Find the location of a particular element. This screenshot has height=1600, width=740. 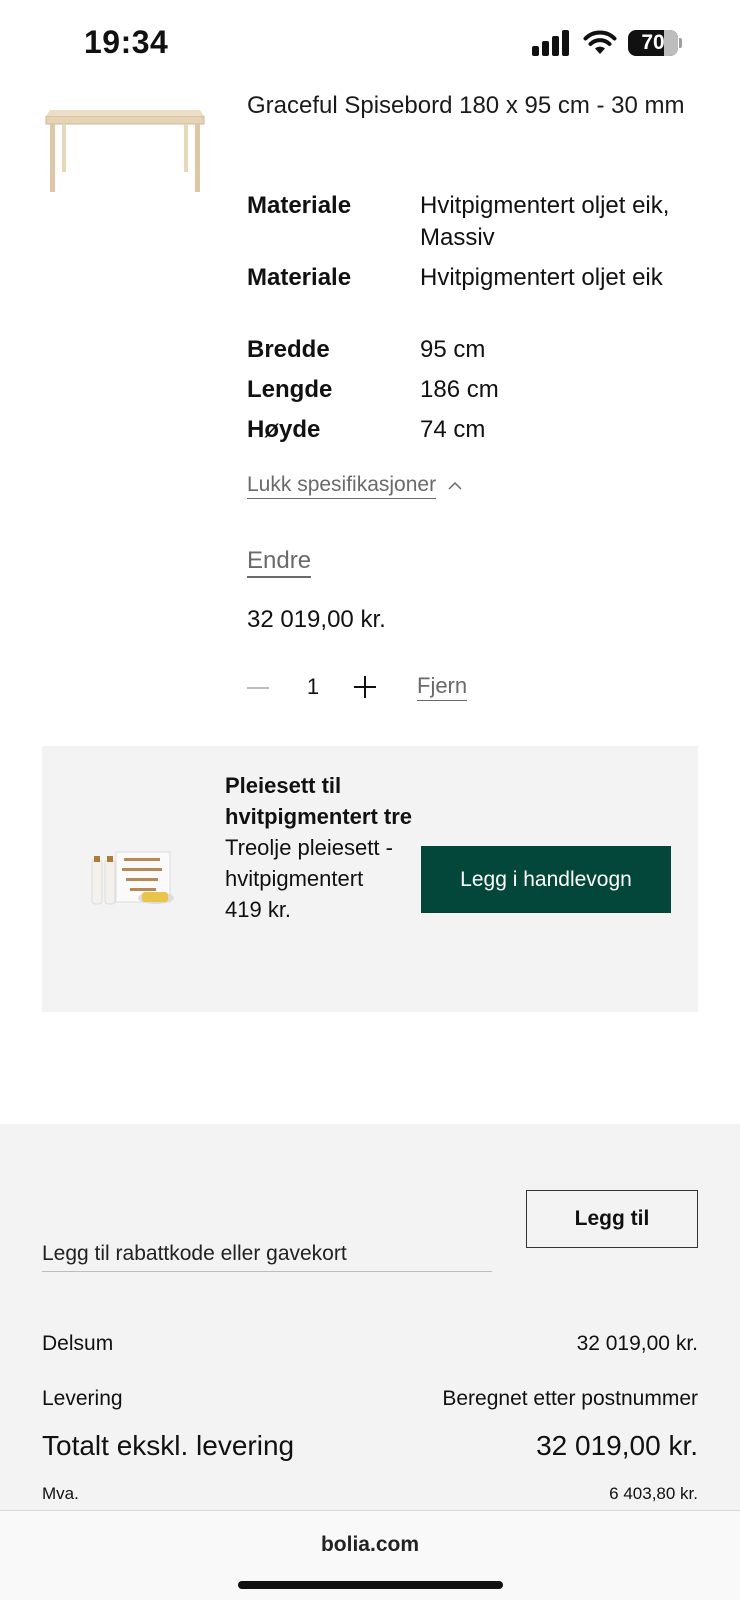

coupon-input is located at coordinates (267, 1247).